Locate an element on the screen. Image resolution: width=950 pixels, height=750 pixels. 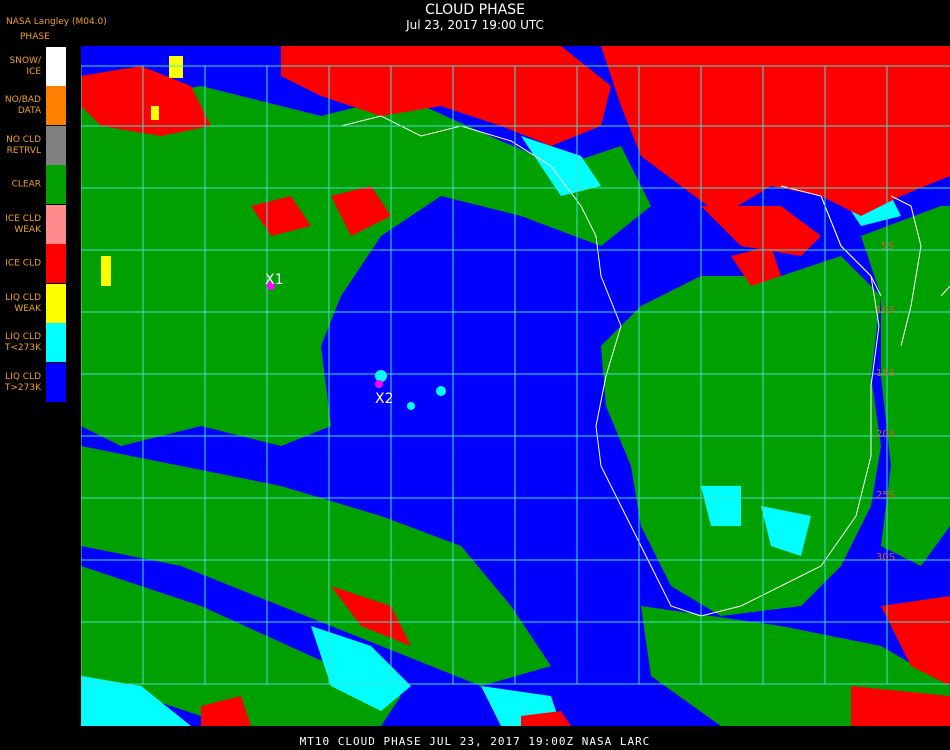
legend-label: NO CLD RETRVL is located at coordinates (23, 145).